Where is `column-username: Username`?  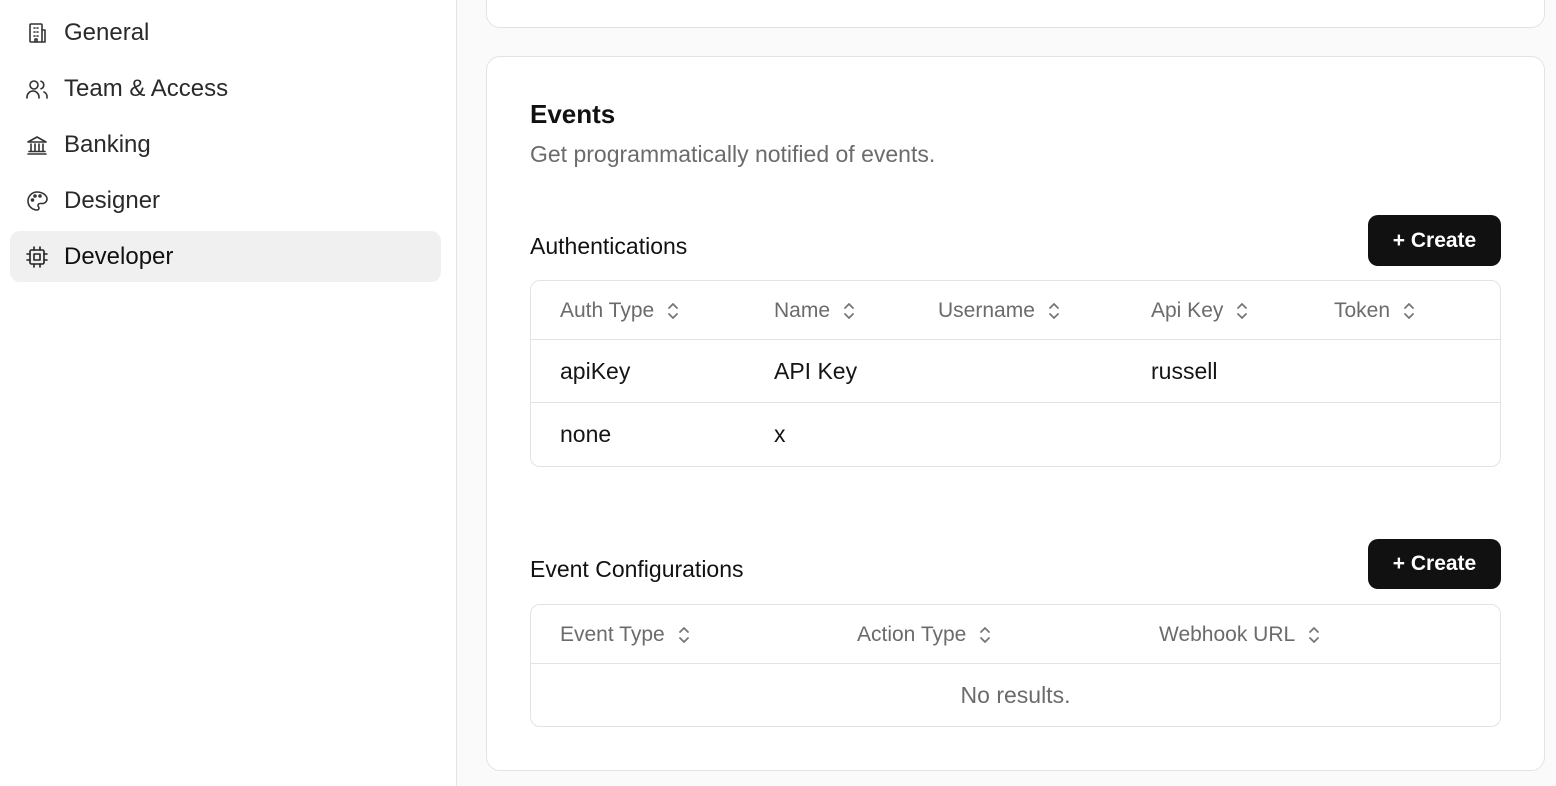
column-username: Username is located at coordinates (999, 310).